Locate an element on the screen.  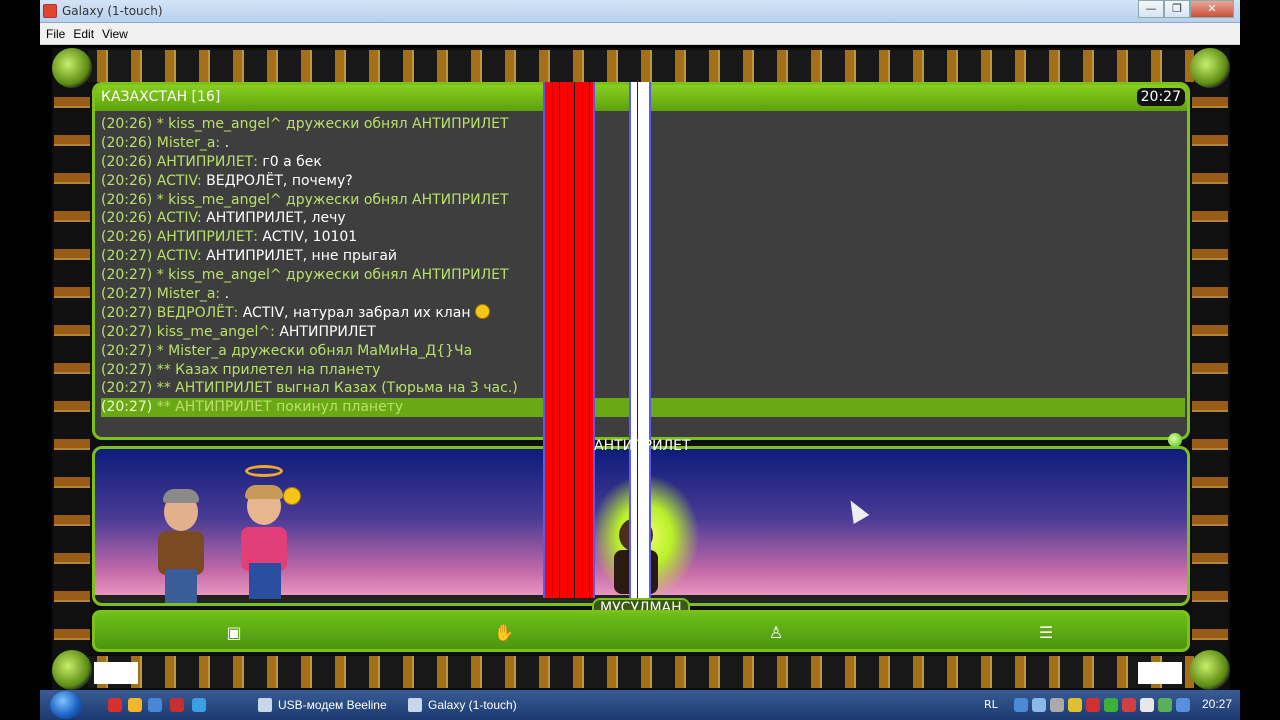
person-icon: ♙ is located at coordinates (776, 633).